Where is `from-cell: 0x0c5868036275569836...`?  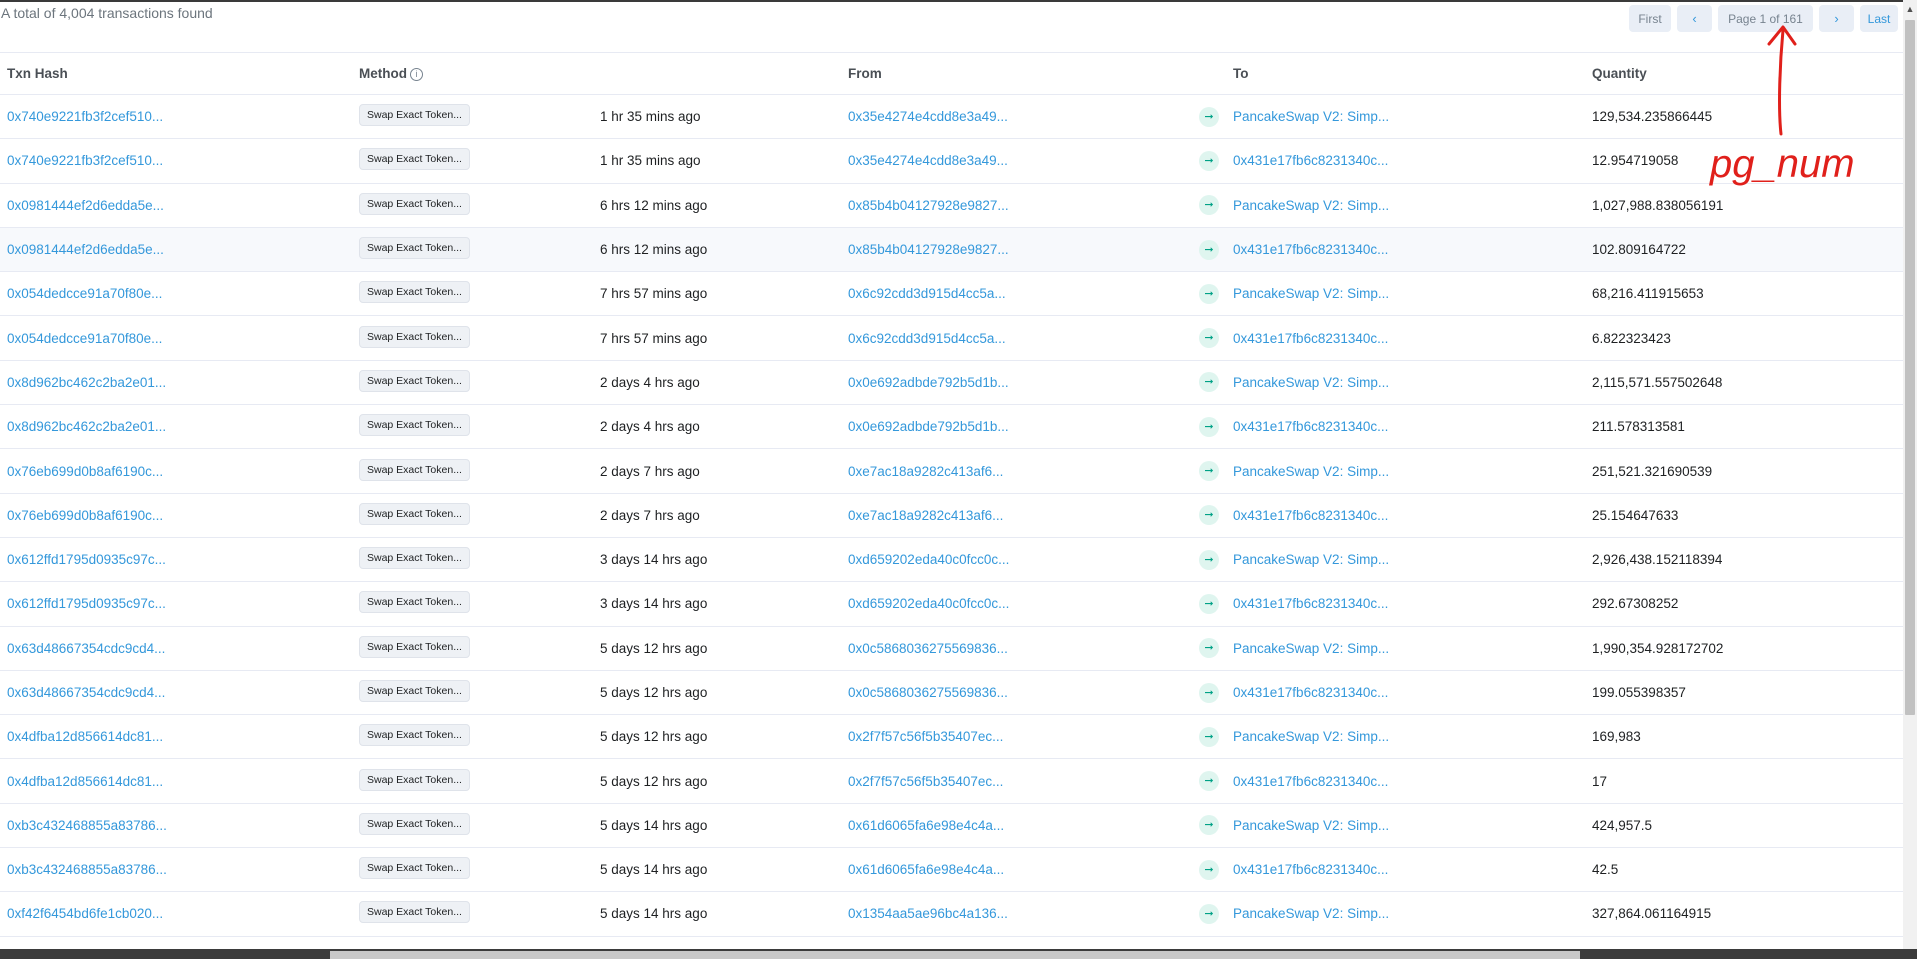 from-cell: 0x0c5868036275569836... is located at coordinates (1016, 648).